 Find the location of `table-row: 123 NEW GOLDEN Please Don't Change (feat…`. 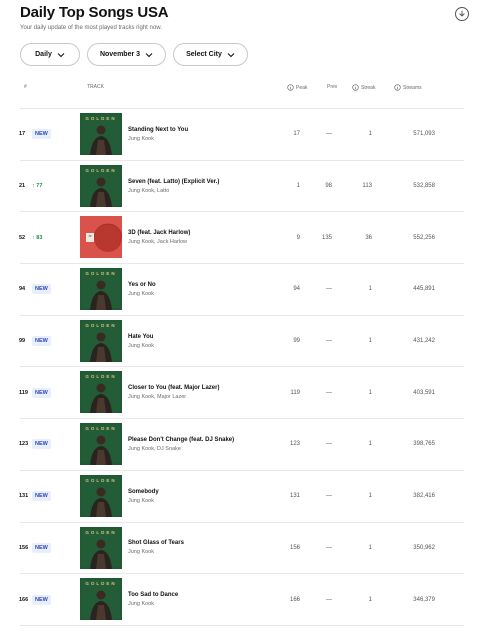

table-row: 123 NEW GOLDEN Please Don't Change (feat… is located at coordinates (241, 445).